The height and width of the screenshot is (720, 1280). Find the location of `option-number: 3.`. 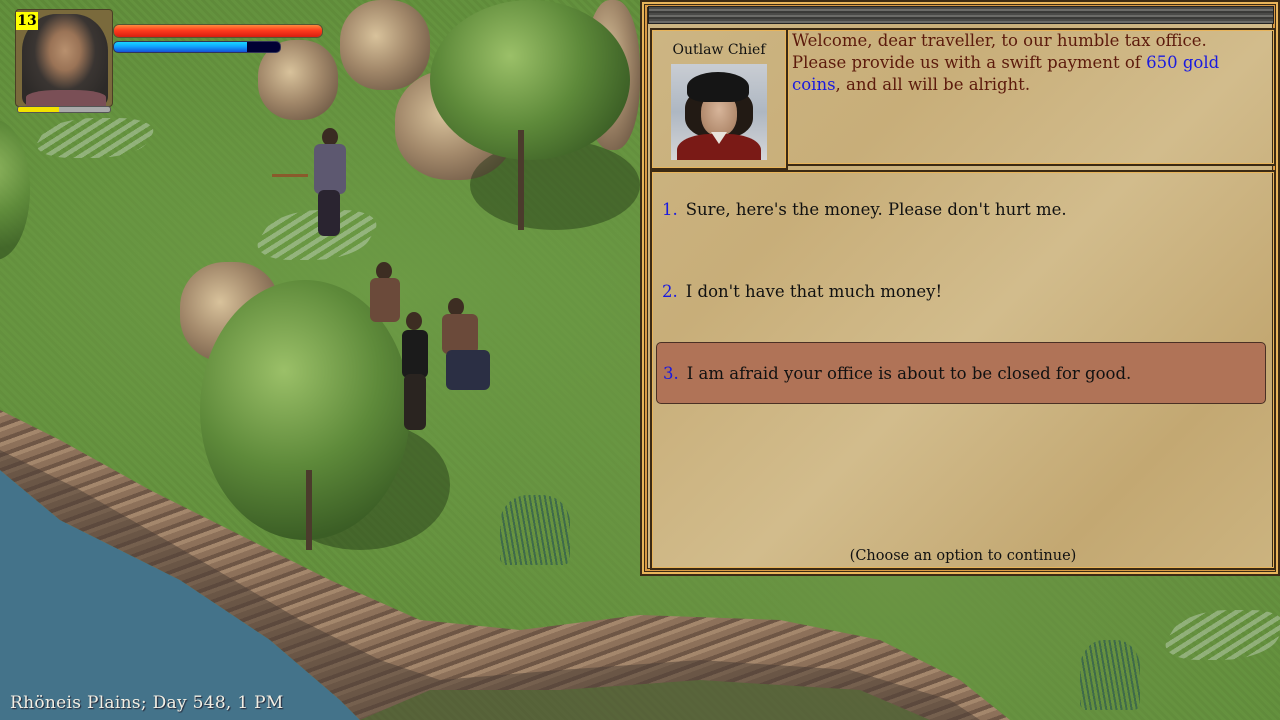

option-number: 3. is located at coordinates (671, 373).